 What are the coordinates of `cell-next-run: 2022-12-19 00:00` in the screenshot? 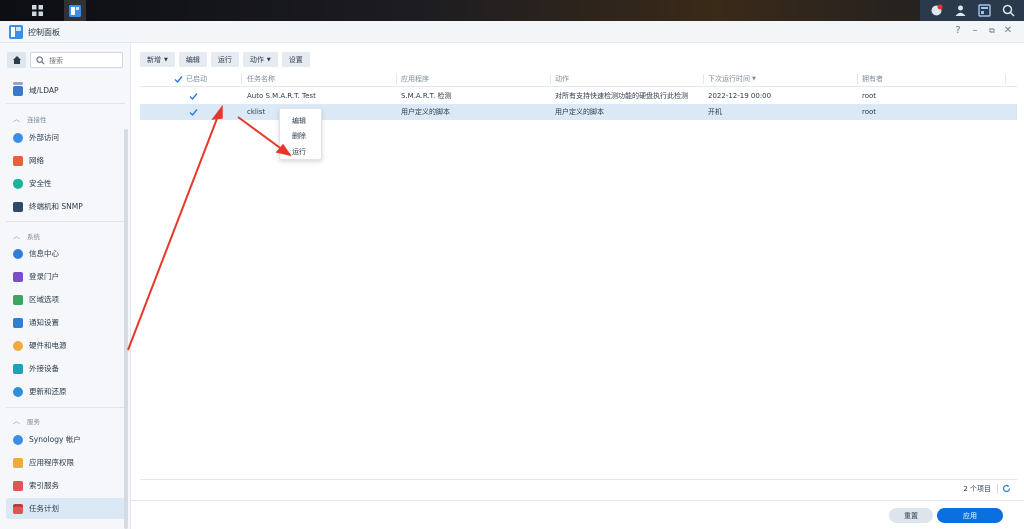 It's located at (740, 96).